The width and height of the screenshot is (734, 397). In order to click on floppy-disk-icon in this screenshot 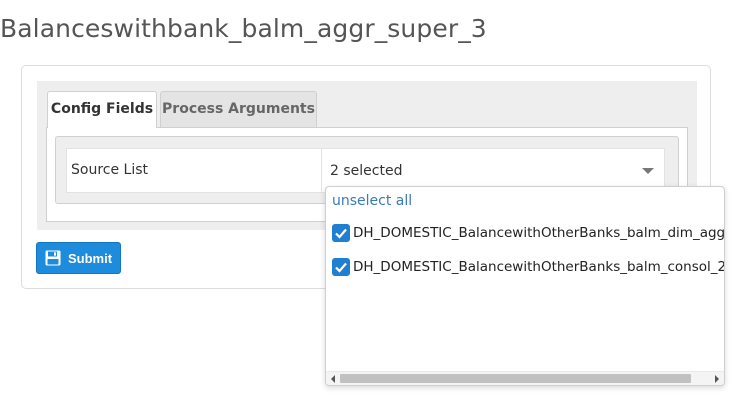, I will do `click(53, 258)`.